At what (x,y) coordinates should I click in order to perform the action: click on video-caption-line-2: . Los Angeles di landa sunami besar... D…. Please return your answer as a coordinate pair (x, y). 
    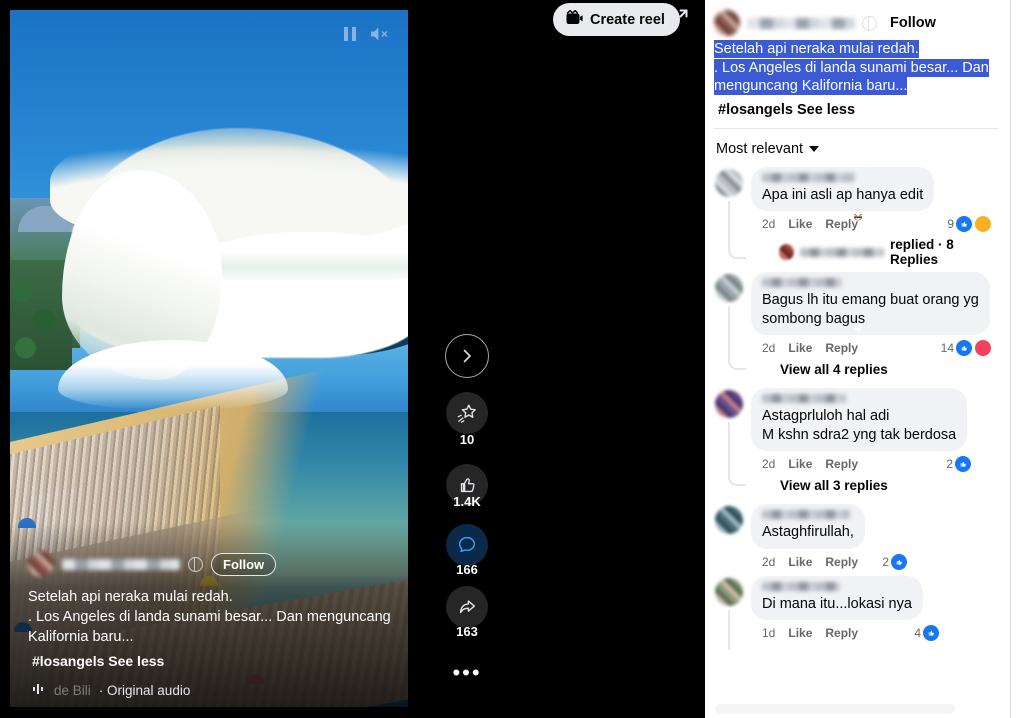
    Looking at the image, I should click on (209, 617).